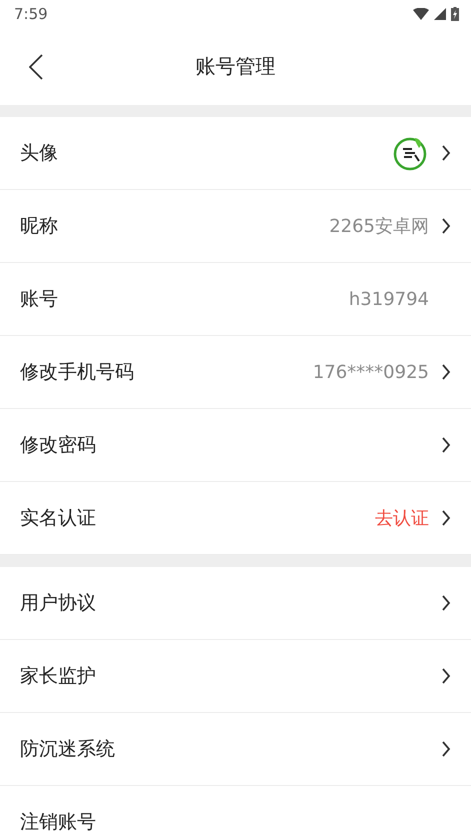 This screenshot has width=471, height=837. Describe the element at coordinates (77, 372) in the screenshot. I see `row-label: 修改手机号码` at that location.